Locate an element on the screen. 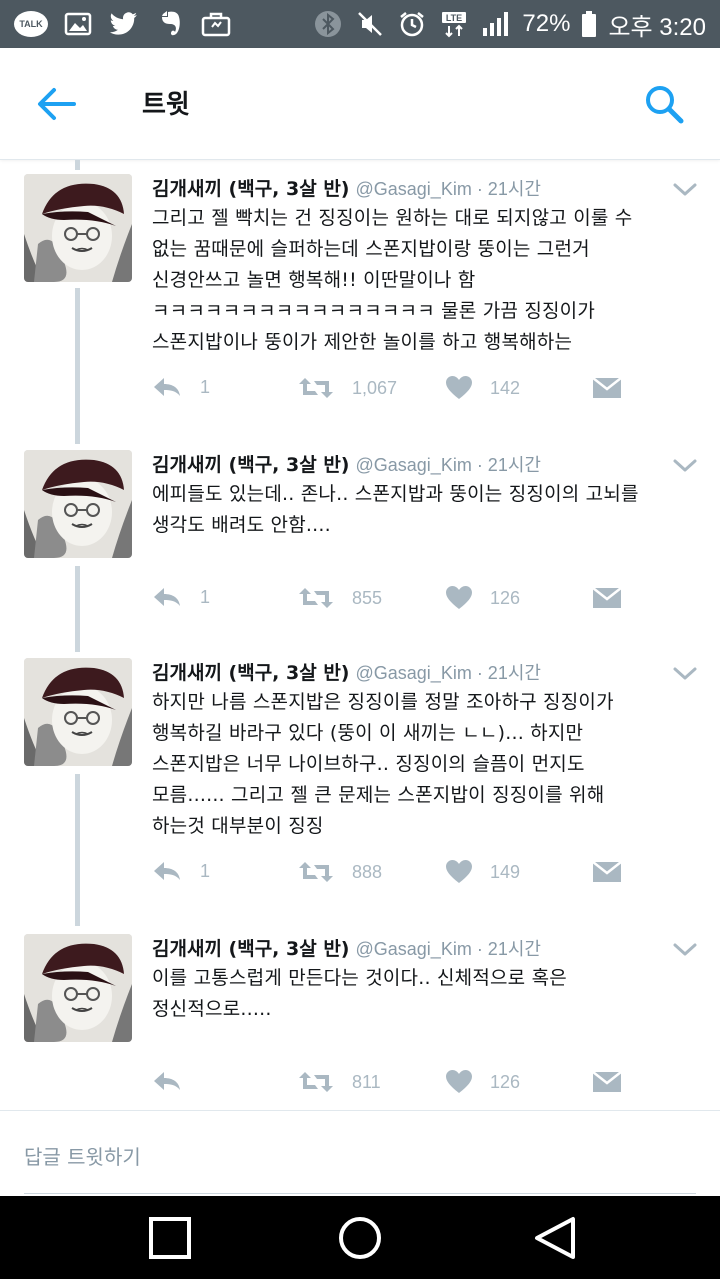  tweet-actions: 1 888 149 is located at coordinates (392, 875).